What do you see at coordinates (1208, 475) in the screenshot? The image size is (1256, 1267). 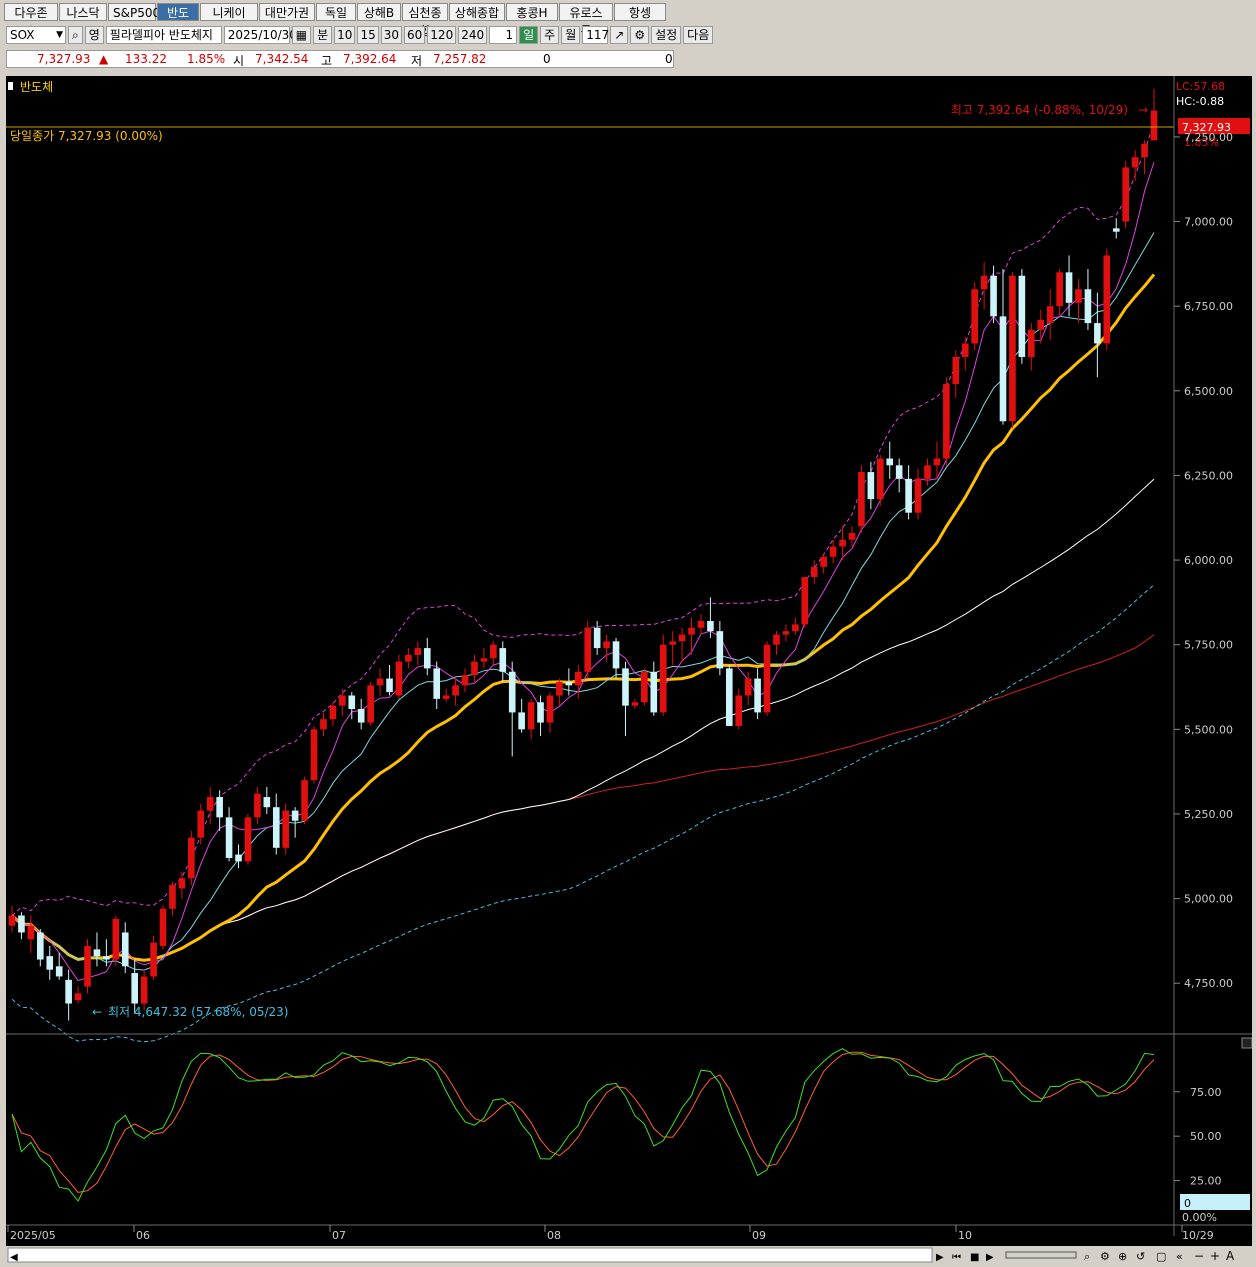 I see `price-tick-label: 6,250.00` at bounding box center [1208, 475].